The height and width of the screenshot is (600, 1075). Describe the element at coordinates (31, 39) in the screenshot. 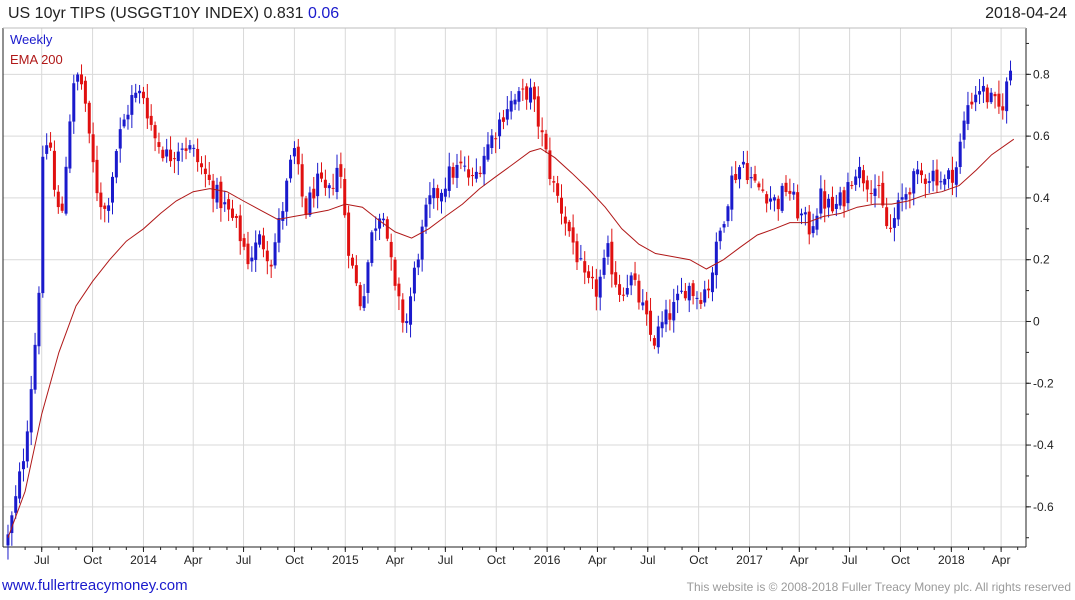

I see `legend-weekly: Weekly` at that location.